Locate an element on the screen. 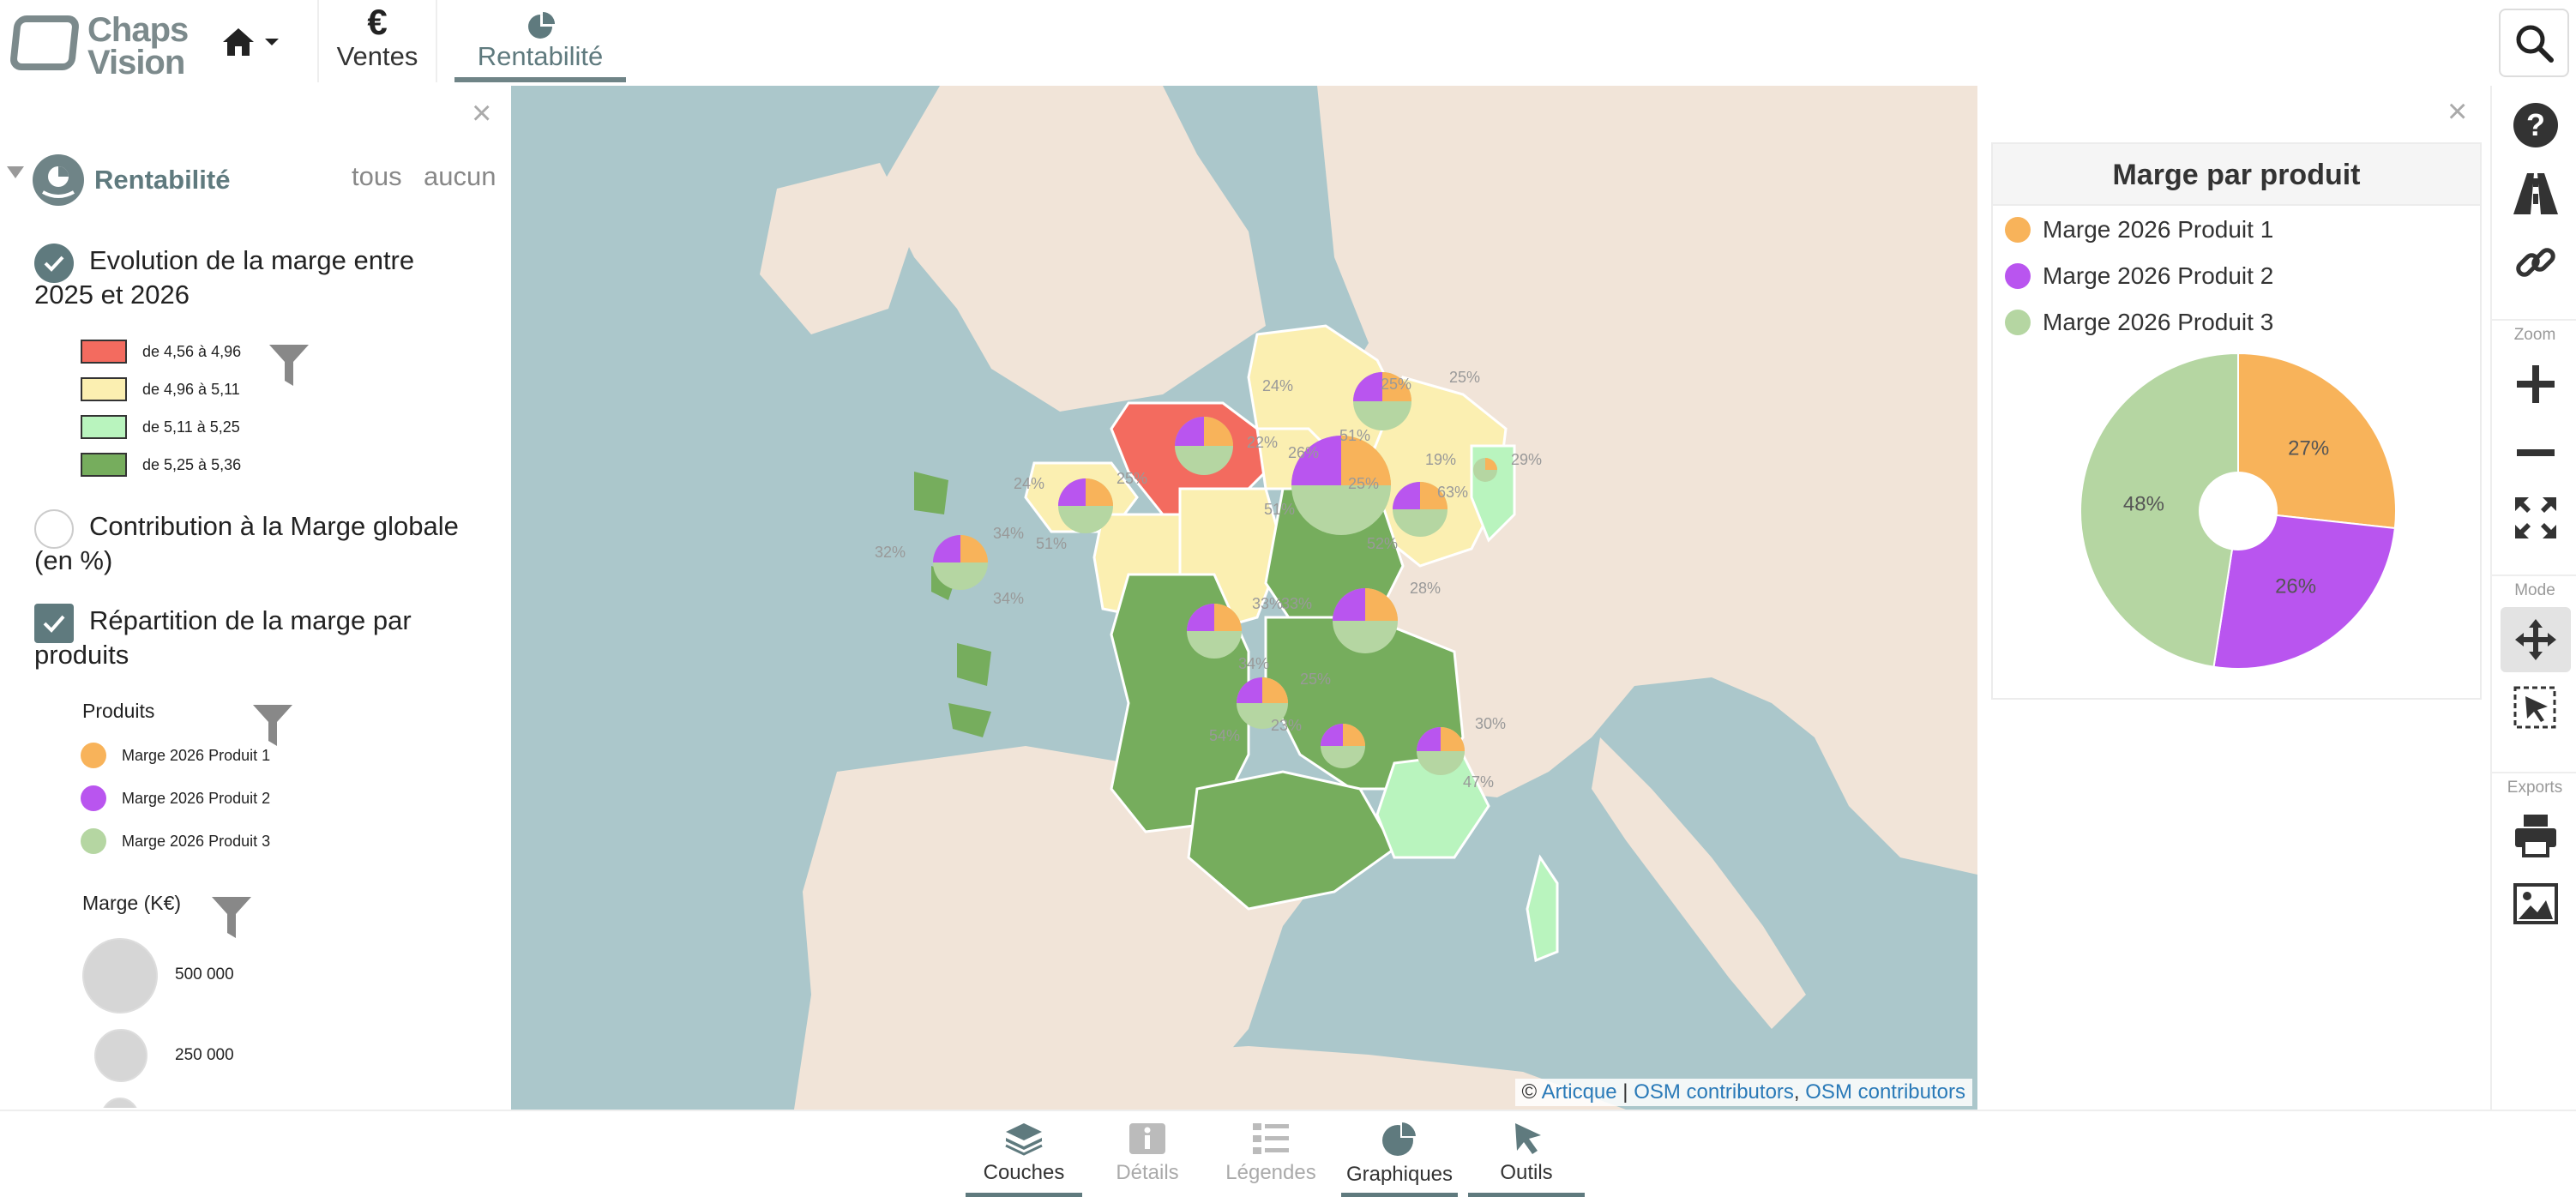 Image resolution: width=2576 pixels, height=1197 pixels. legend-label: Marge 2026 Produit 3 is located at coordinates (196, 841).